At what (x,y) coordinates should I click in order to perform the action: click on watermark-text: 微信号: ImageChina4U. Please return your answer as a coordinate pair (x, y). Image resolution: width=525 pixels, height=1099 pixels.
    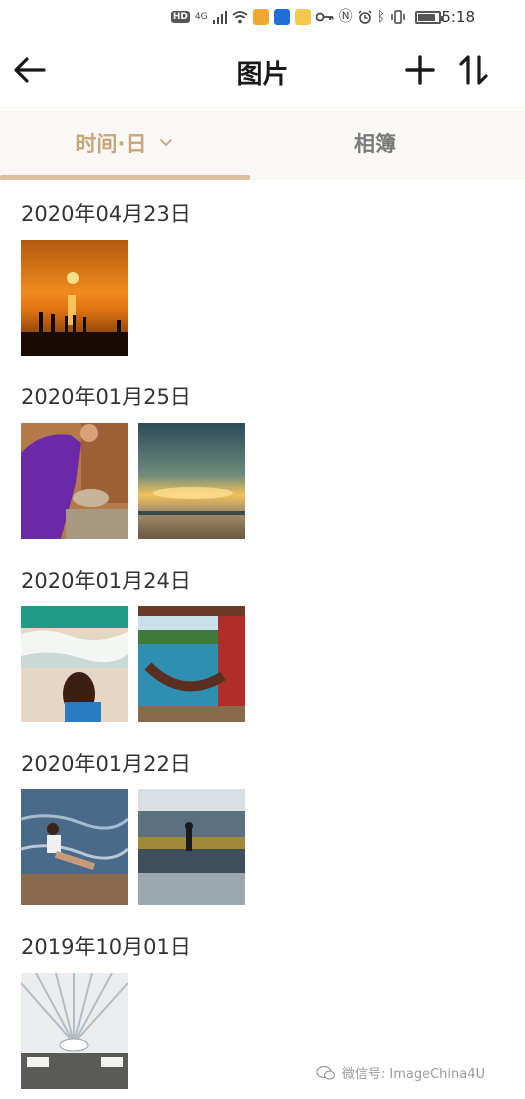
    Looking at the image, I should click on (413, 1074).